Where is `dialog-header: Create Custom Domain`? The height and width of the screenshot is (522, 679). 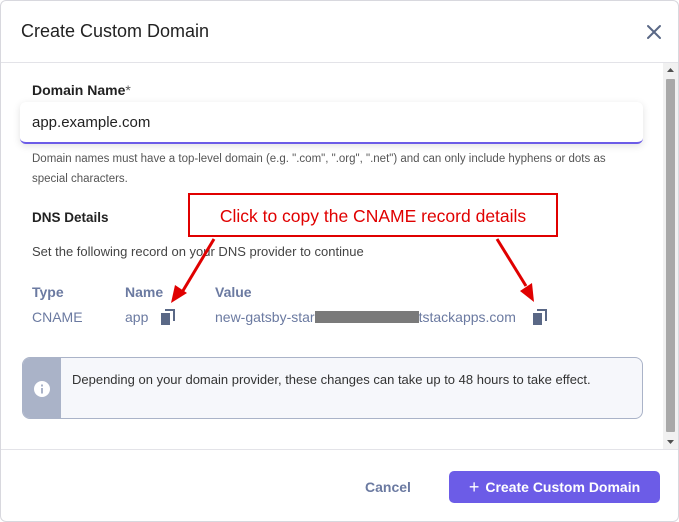 dialog-header: Create Custom Domain is located at coordinates (339, 32).